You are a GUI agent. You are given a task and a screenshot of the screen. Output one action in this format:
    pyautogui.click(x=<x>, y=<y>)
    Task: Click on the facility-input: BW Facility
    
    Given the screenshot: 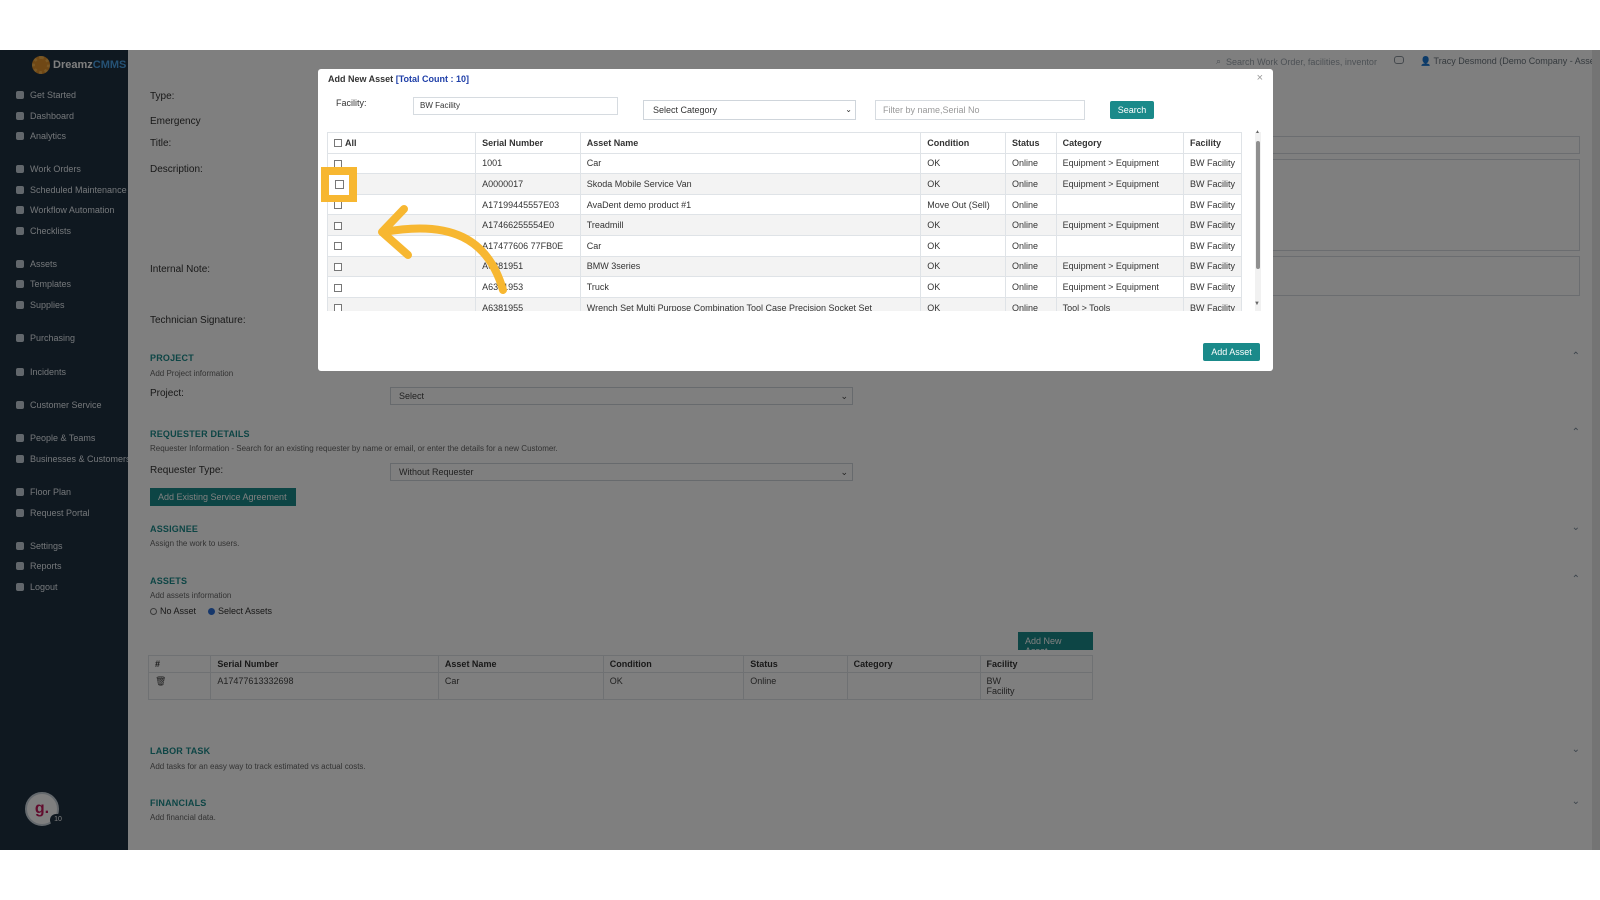 What is the action you would take?
    pyautogui.click(x=515, y=106)
    